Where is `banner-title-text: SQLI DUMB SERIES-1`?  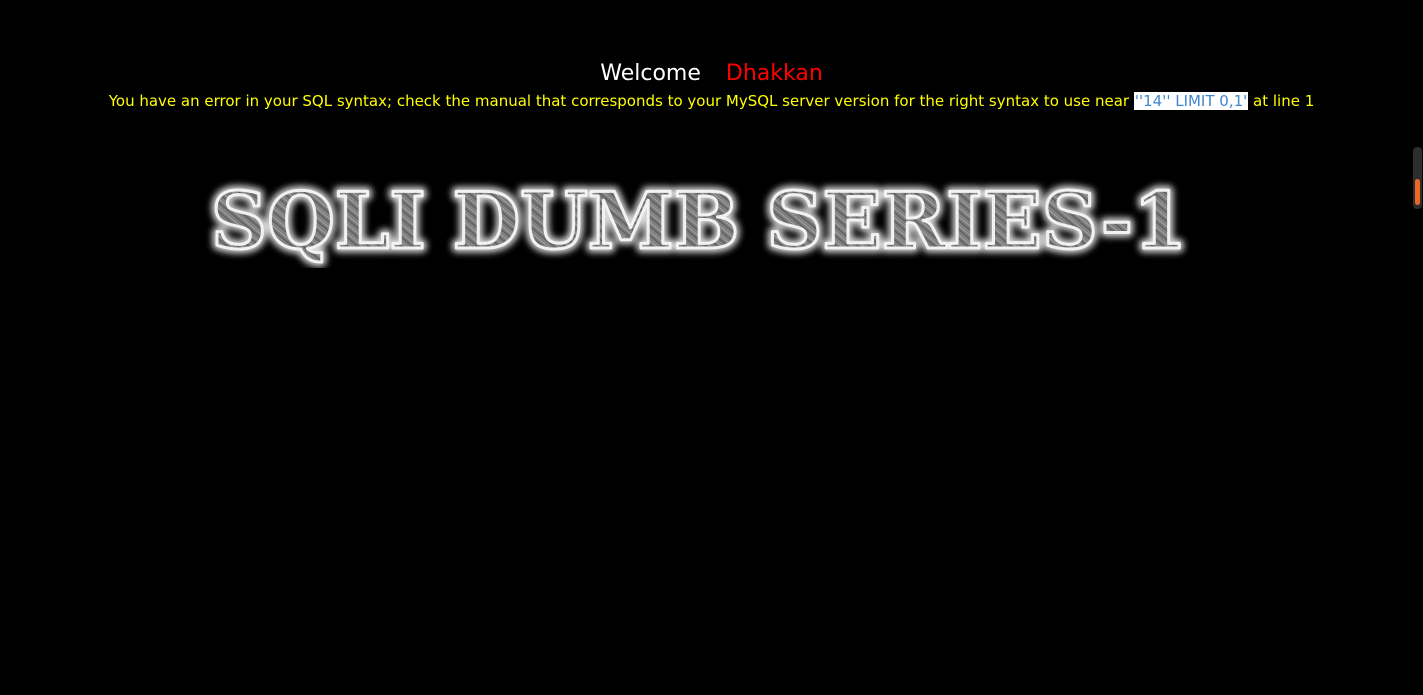
banner-title-text: SQLI DUMB SERIES-1 is located at coordinates (699, 221).